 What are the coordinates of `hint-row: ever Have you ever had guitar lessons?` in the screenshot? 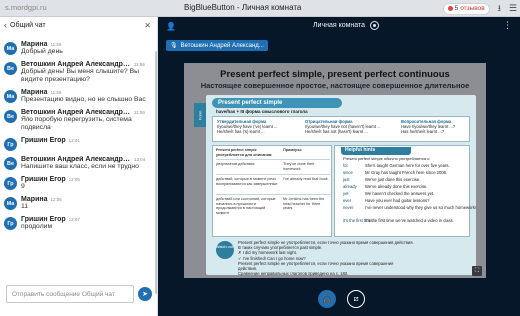 It's located at (386, 200).